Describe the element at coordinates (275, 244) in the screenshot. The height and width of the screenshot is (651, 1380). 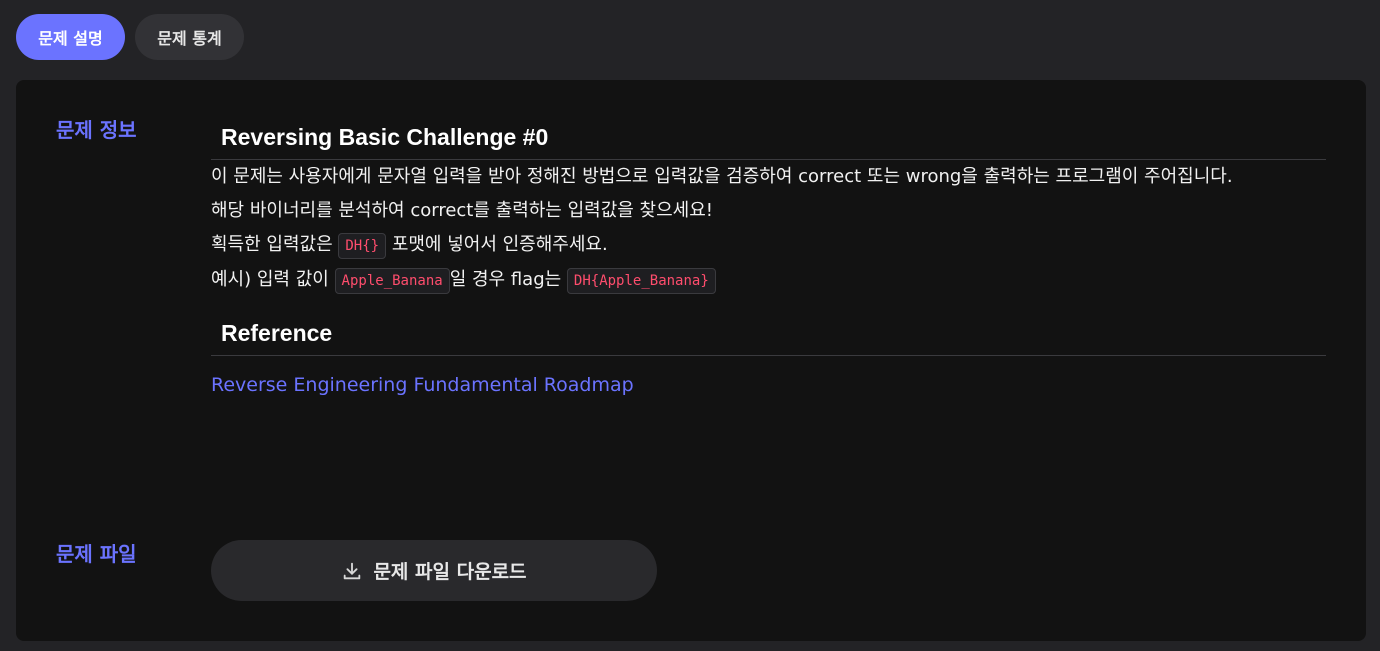
I see `paragraph-3-text-before: 획득한 입력값은` at that location.